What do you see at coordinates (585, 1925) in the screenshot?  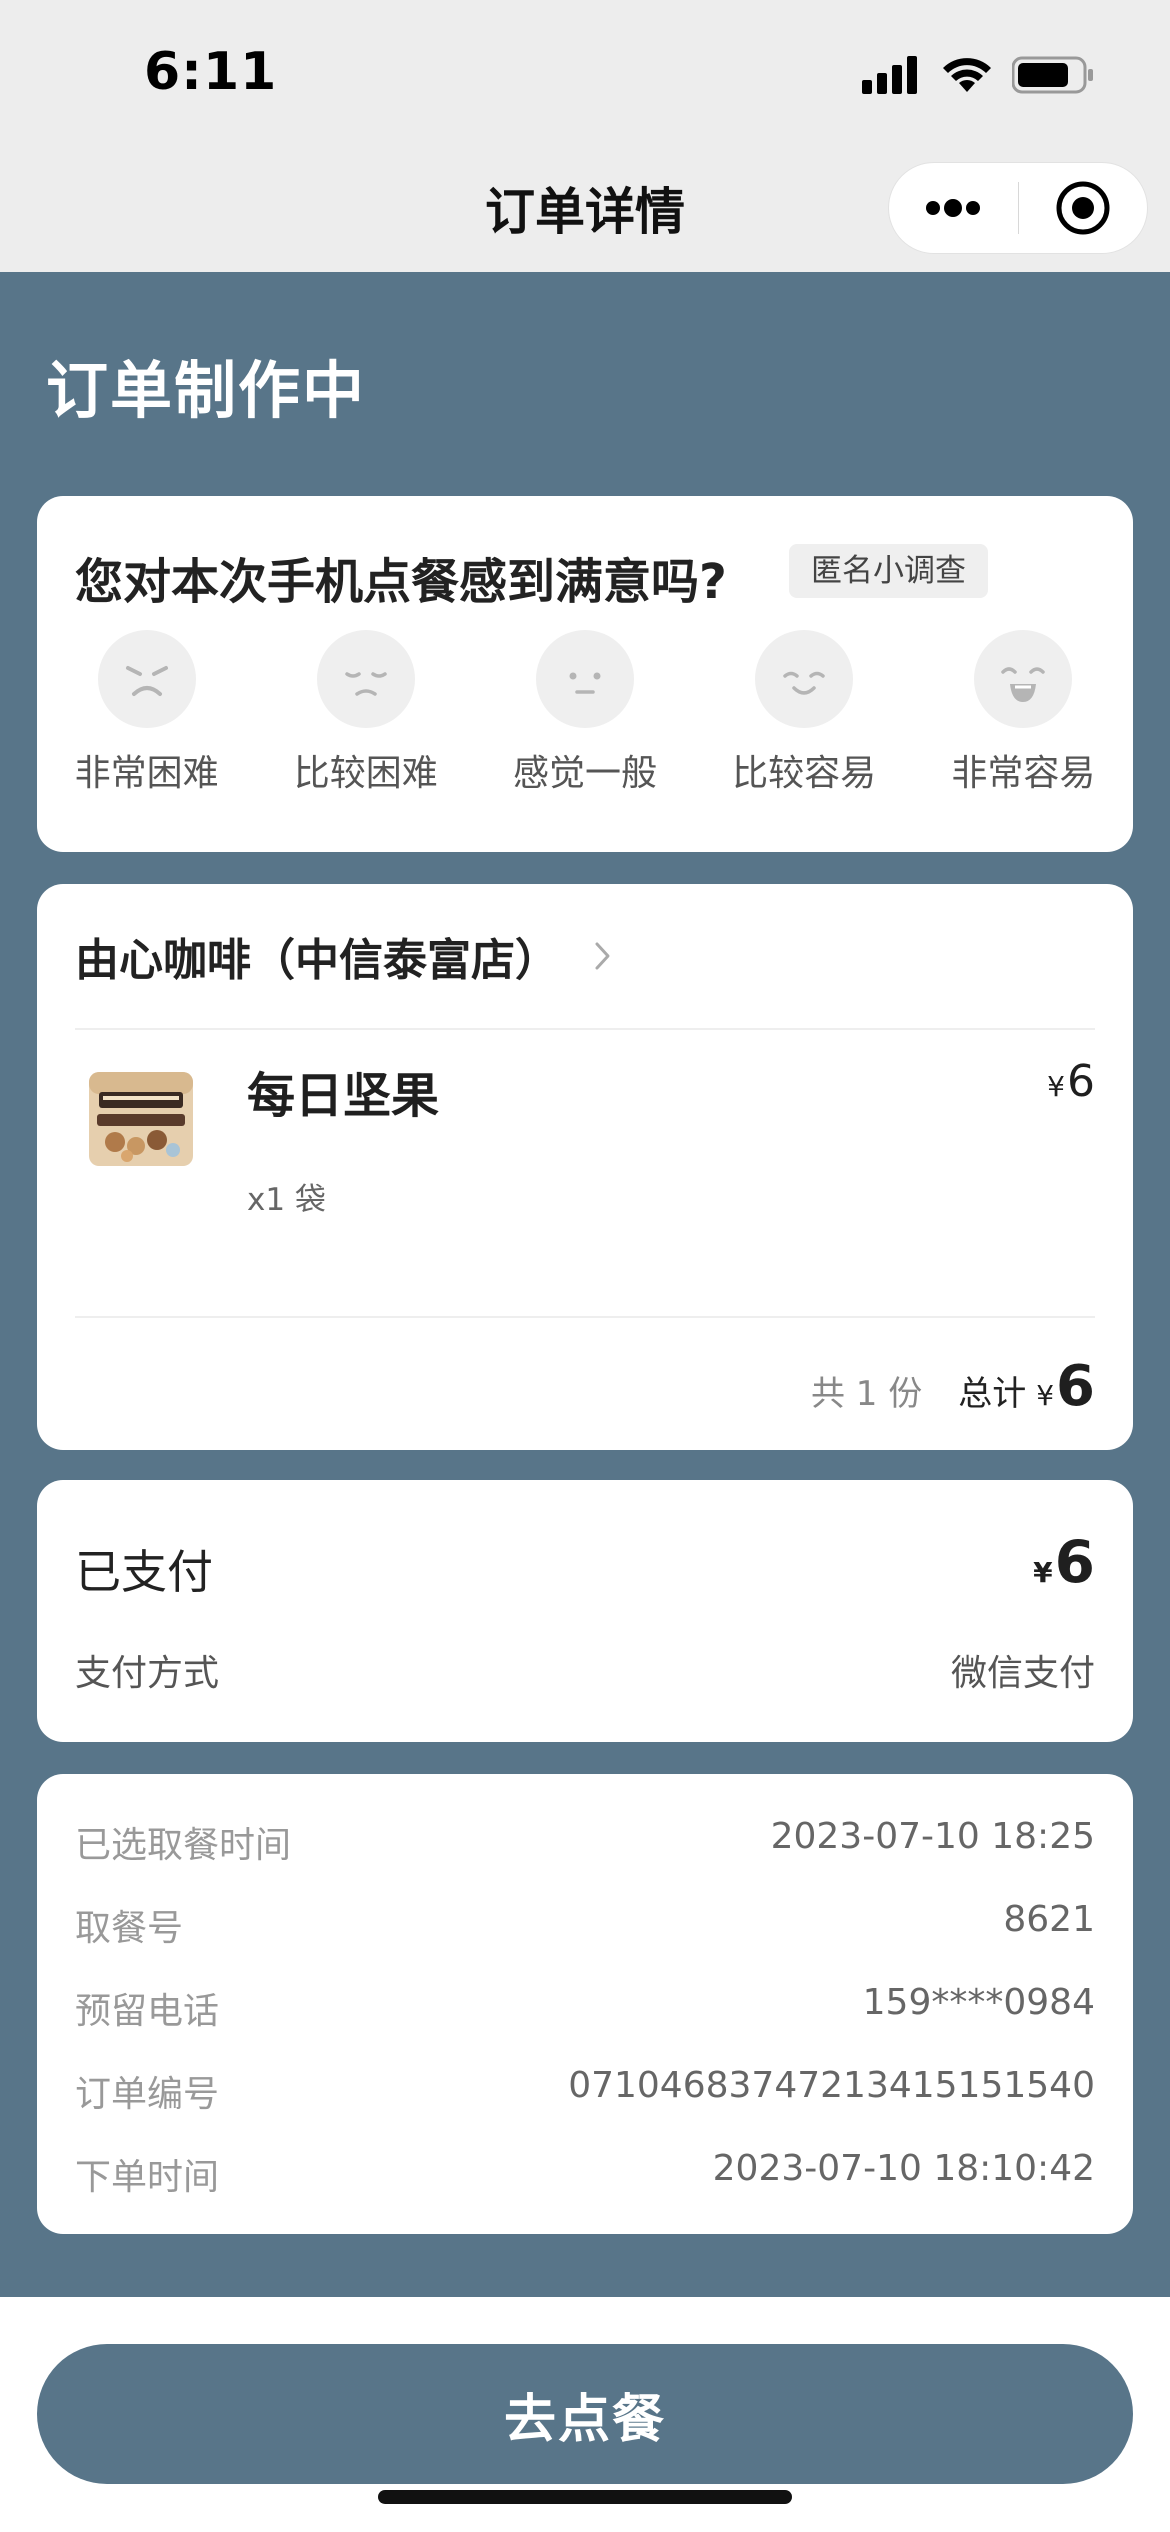 I see `info-row-pickup-number: 取餐号 8621` at bounding box center [585, 1925].